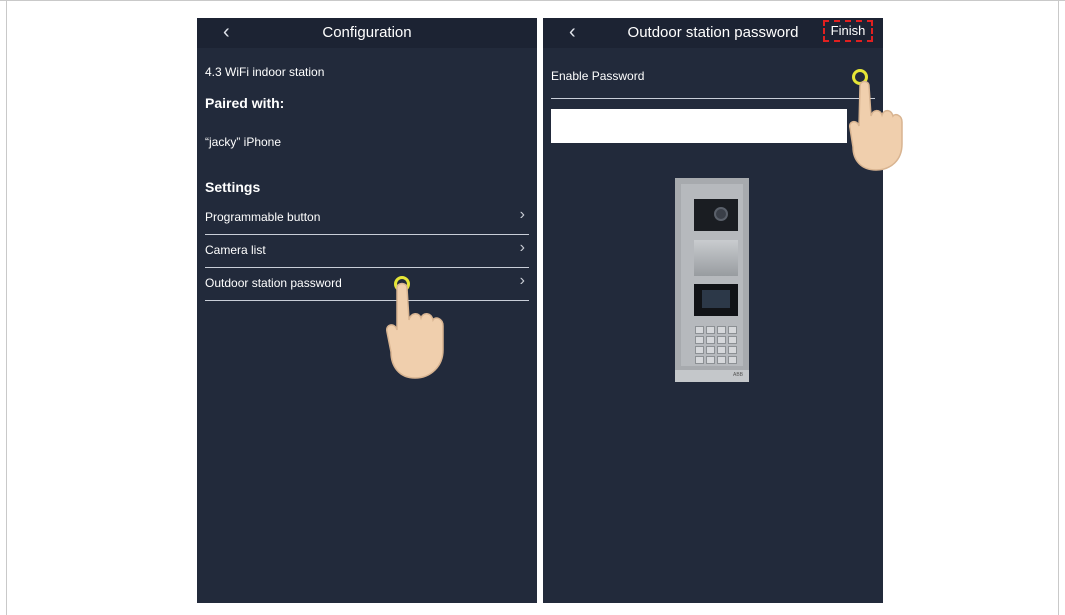  What do you see at coordinates (713, 33) in the screenshot?
I see `password-navbar: ‹ Outdoor station password Finish` at bounding box center [713, 33].